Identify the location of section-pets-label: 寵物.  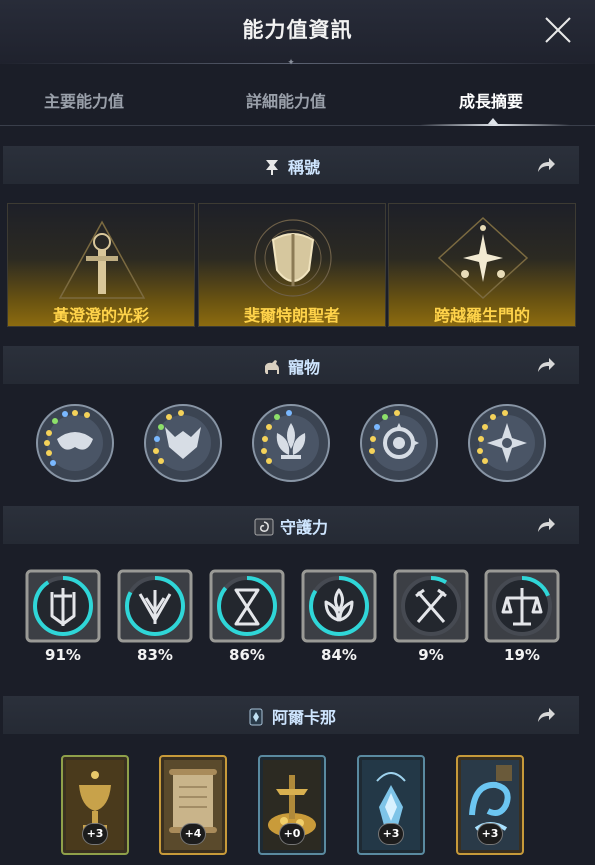
(303, 367).